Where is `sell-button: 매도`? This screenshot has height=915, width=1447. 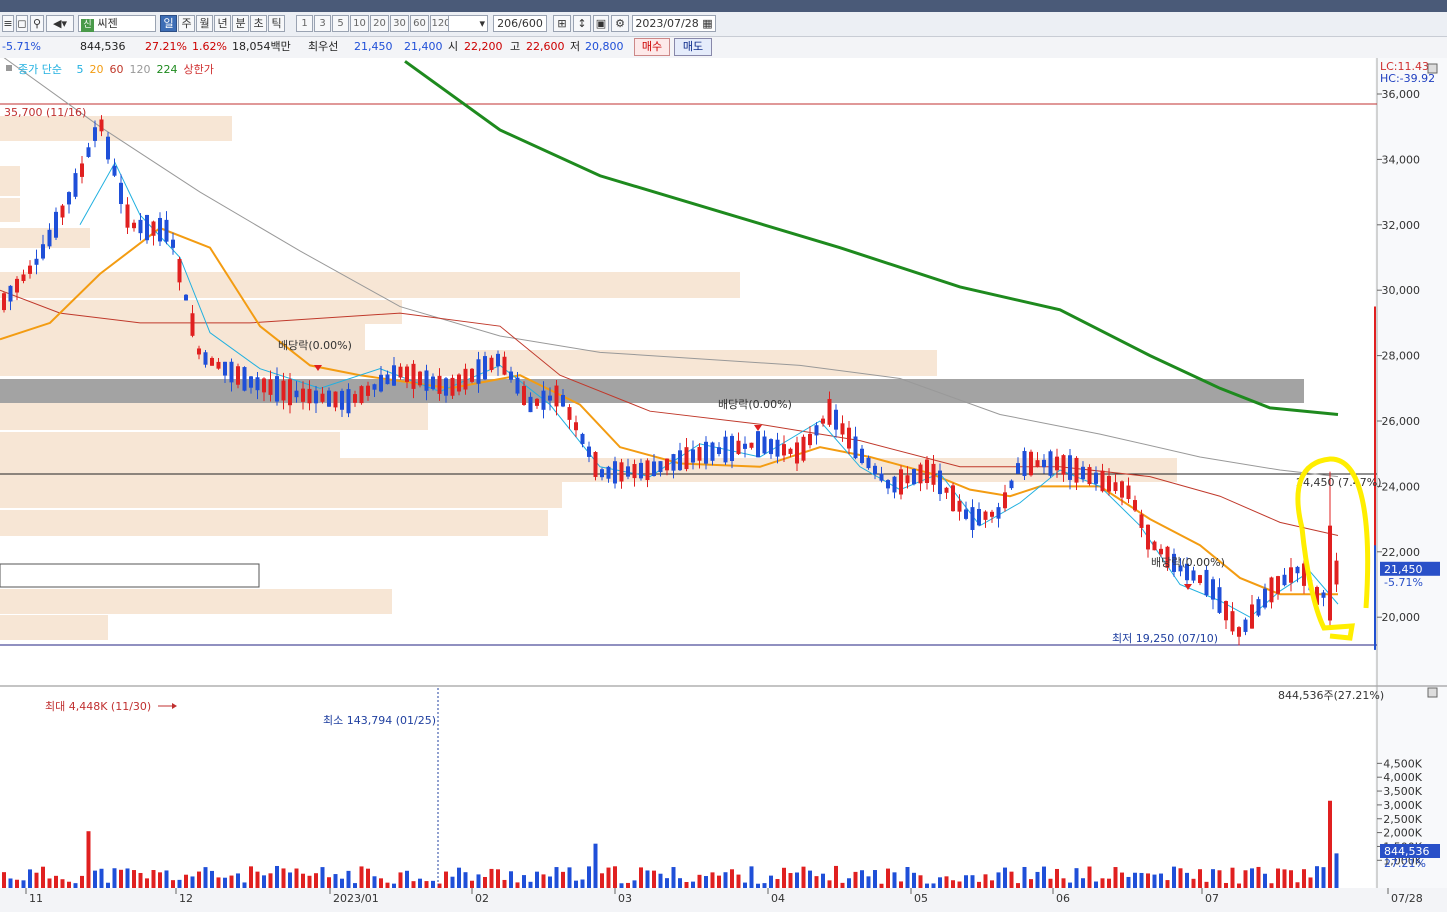 sell-button: 매도 is located at coordinates (693, 47).